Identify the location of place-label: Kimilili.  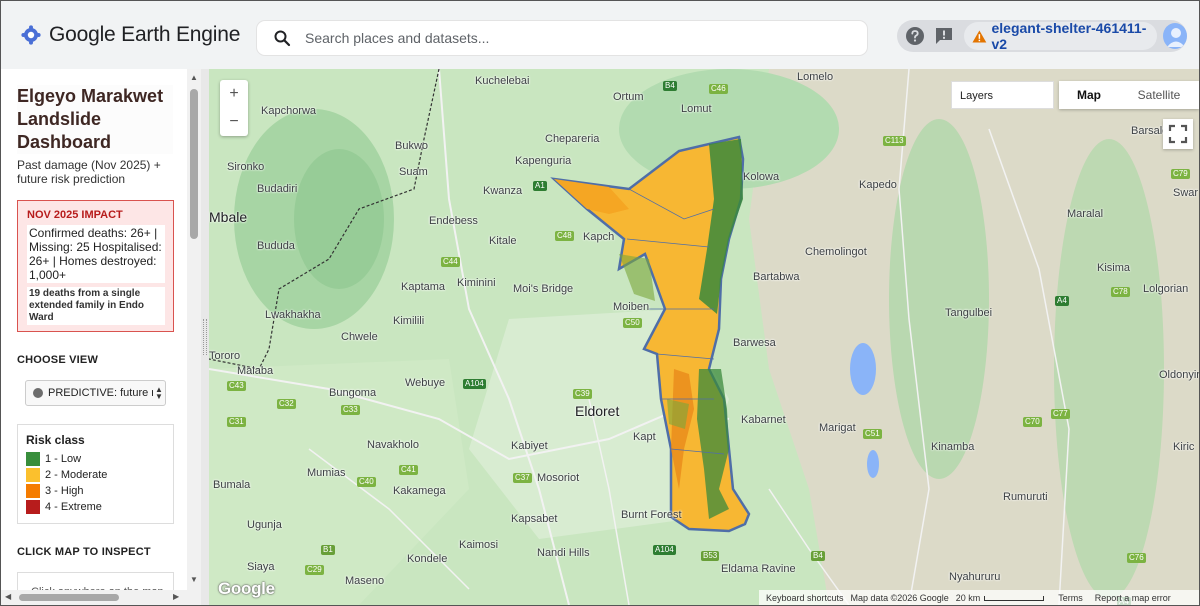
(409, 321).